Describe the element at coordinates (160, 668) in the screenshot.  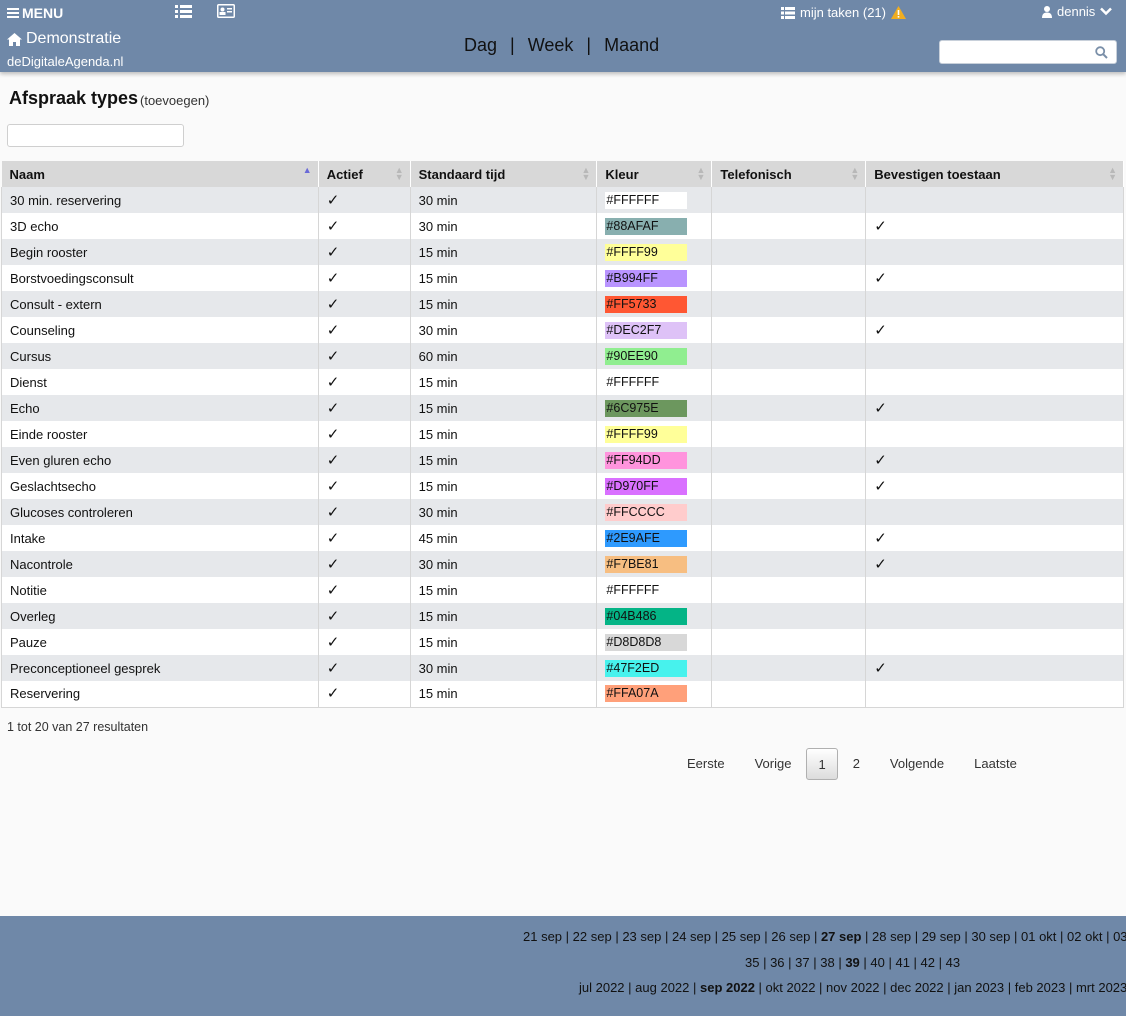
I see `cell-naam: Preconceptioneel gesprek` at that location.